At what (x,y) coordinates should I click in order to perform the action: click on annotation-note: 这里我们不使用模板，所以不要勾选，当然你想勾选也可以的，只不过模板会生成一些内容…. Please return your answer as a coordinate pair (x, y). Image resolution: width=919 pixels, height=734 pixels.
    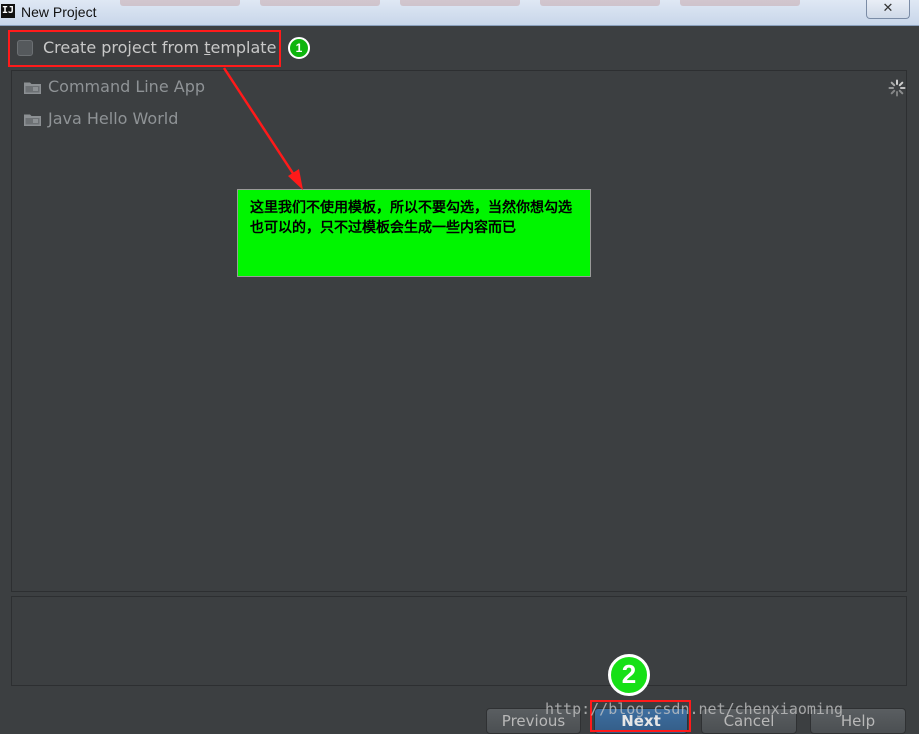
    Looking at the image, I should click on (414, 233).